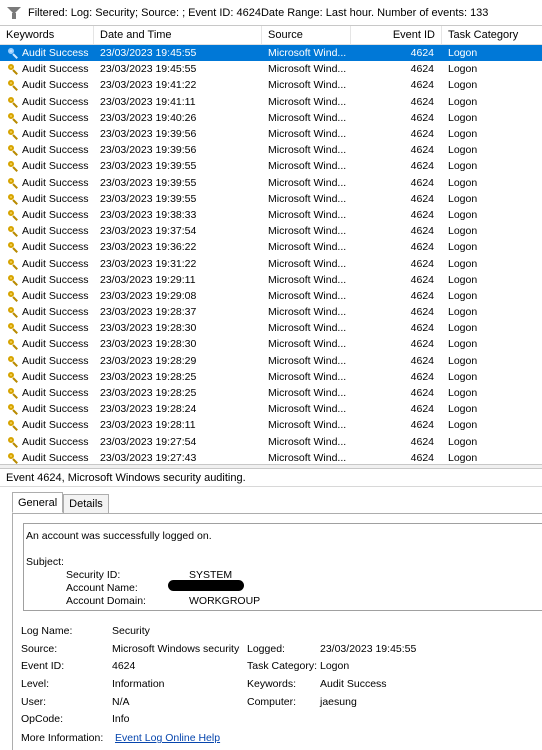 Image resolution: width=542 pixels, height=750 pixels. I want to click on column-header-keywords: Keywords, so click(47, 35).